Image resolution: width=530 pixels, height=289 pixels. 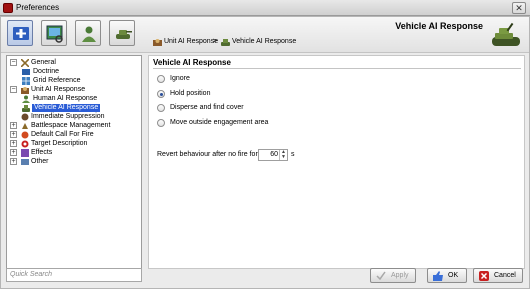 What do you see at coordinates (26, 81) in the screenshot?
I see `grid-icon` at bounding box center [26, 81].